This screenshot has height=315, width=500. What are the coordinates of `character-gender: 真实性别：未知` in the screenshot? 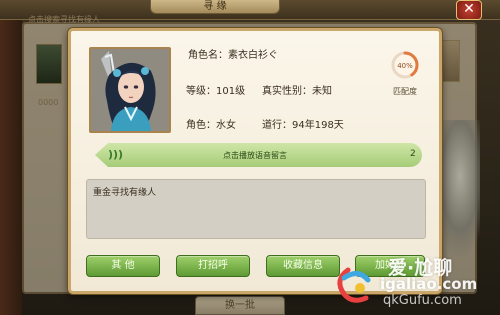 It's located at (297, 91).